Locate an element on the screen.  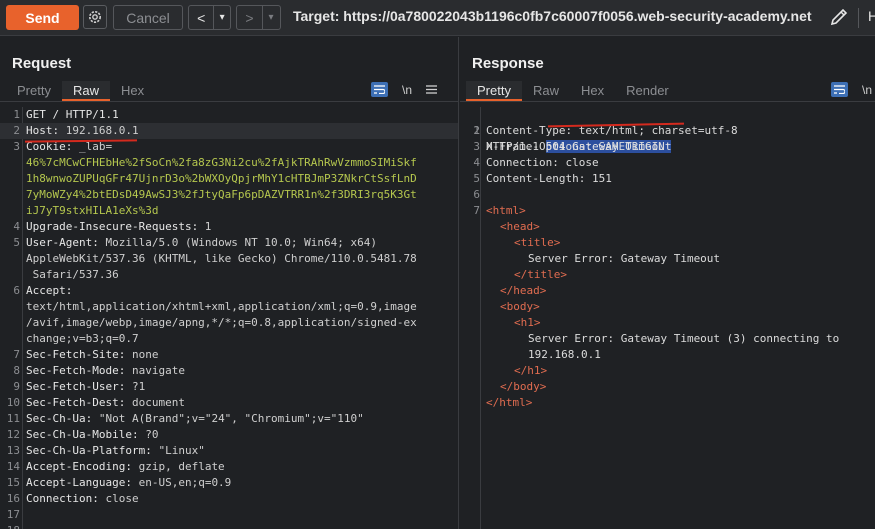
code-line-text: change;v=b3;q=0.7 is located at coordinates (82, 339).